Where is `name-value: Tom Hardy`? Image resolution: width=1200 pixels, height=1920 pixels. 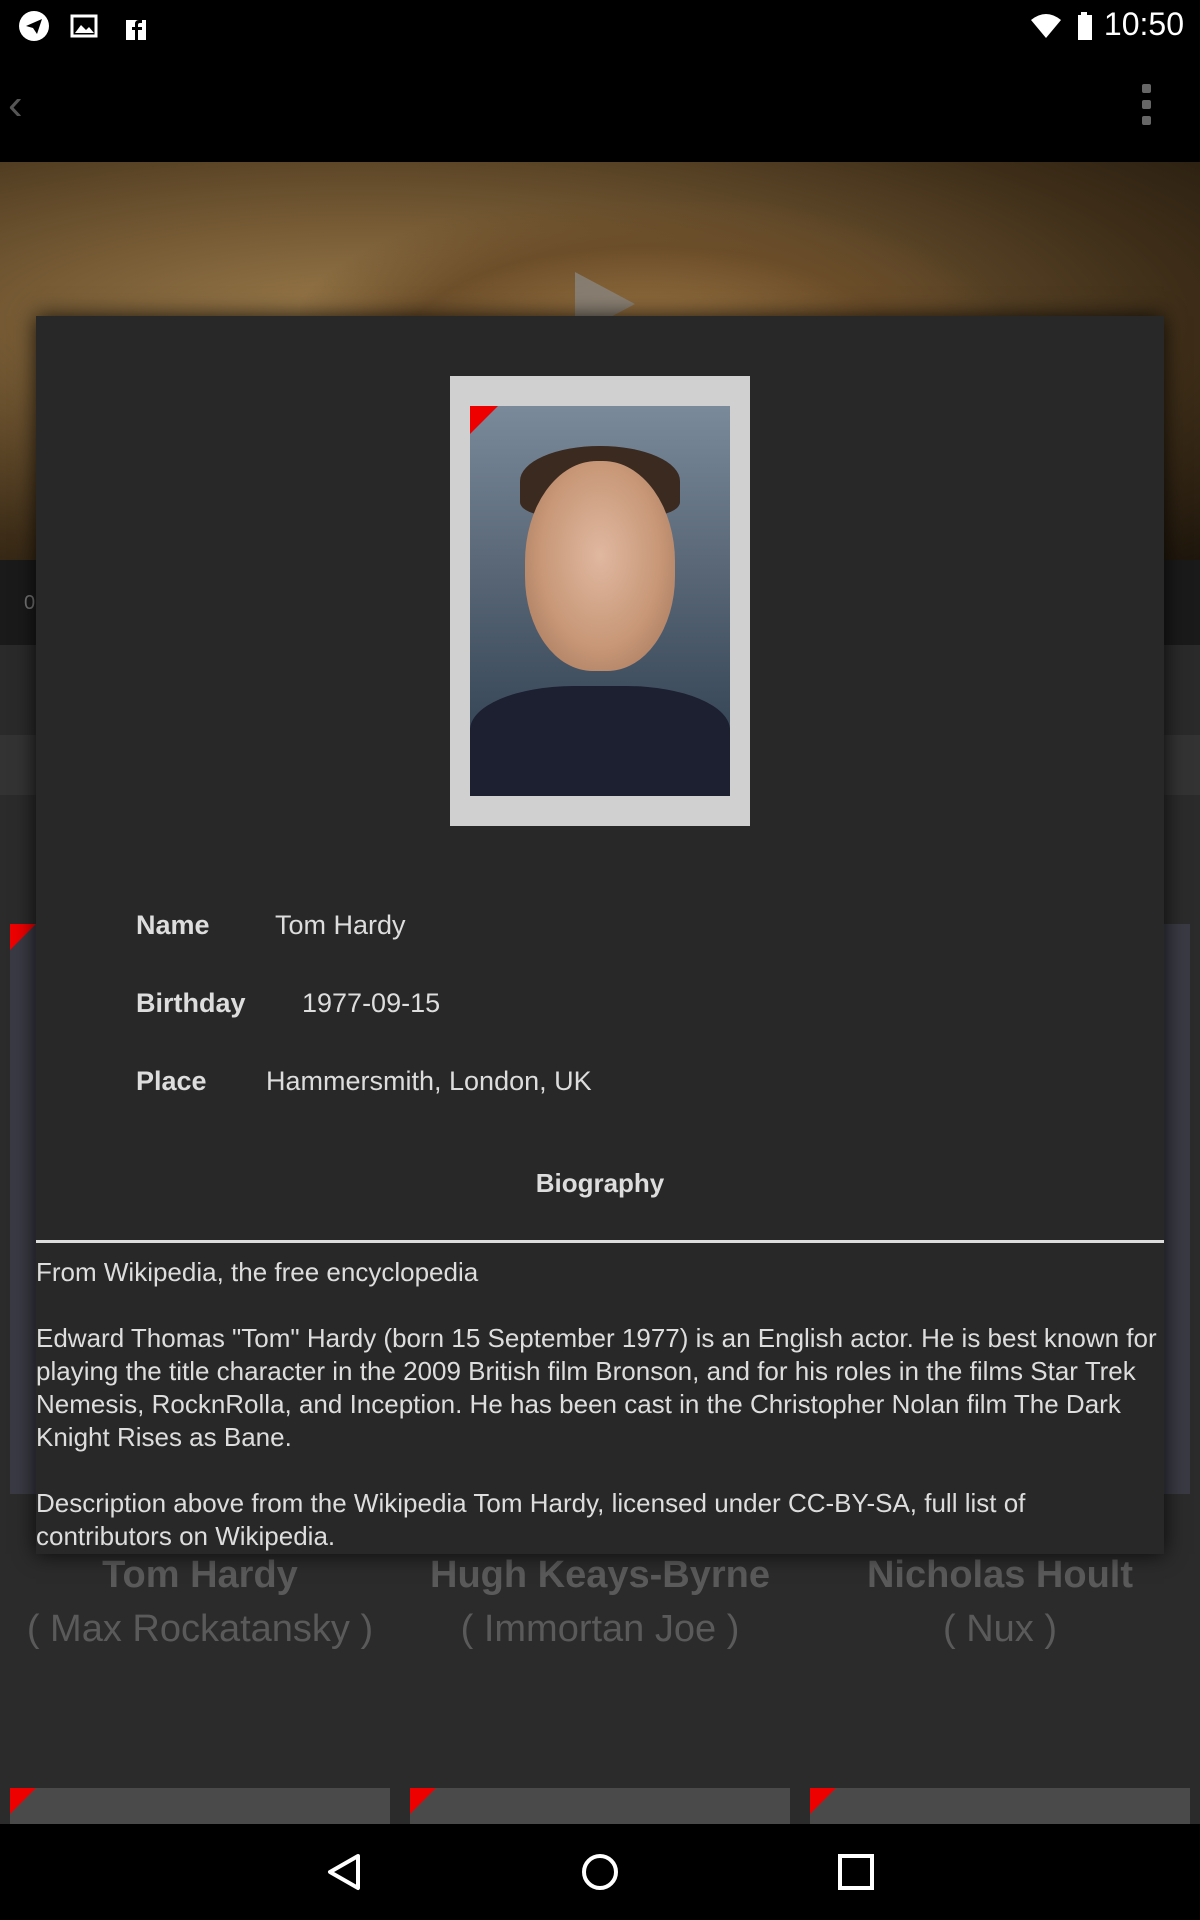 name-value: Tom Hardy is located at coordinates (340, 925).